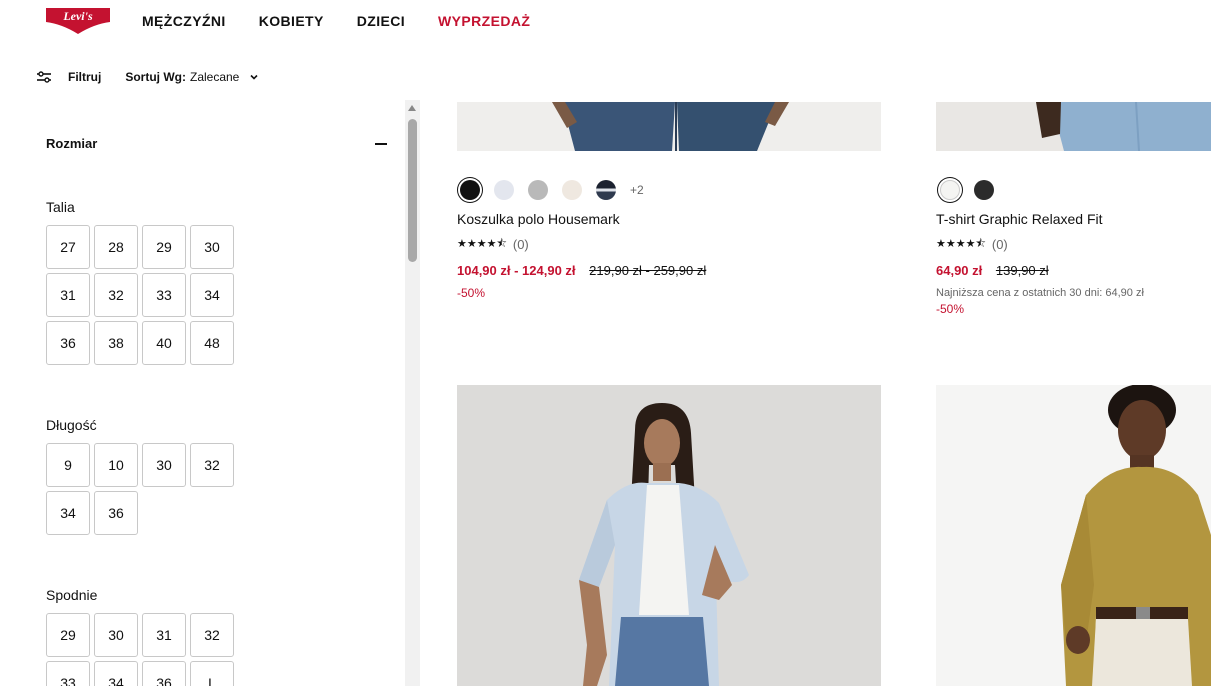 The image size is (1211, 686). What do you see at coordinates (140, 295) in the screenshot?
I see `waist-size-grid: 27 28 29 30 31 32 33 34 36 38 40 48` at bounding box center [140, 295].